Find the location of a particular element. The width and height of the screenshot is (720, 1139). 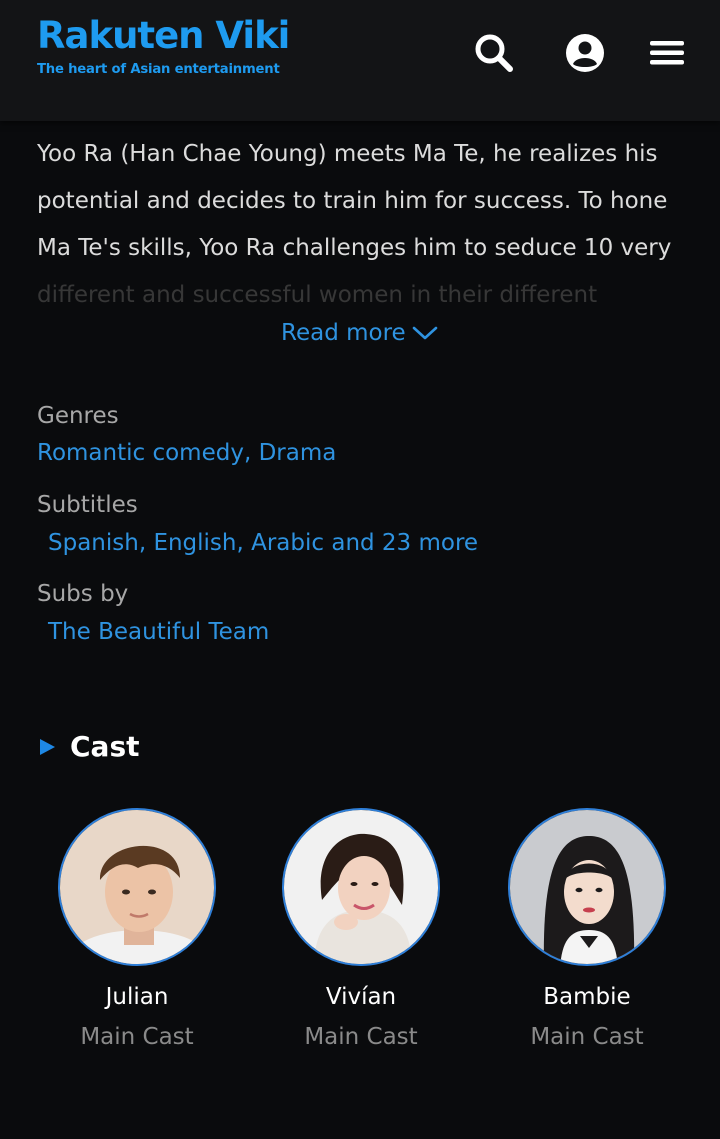

account-button is located at coordinates (585, 53).